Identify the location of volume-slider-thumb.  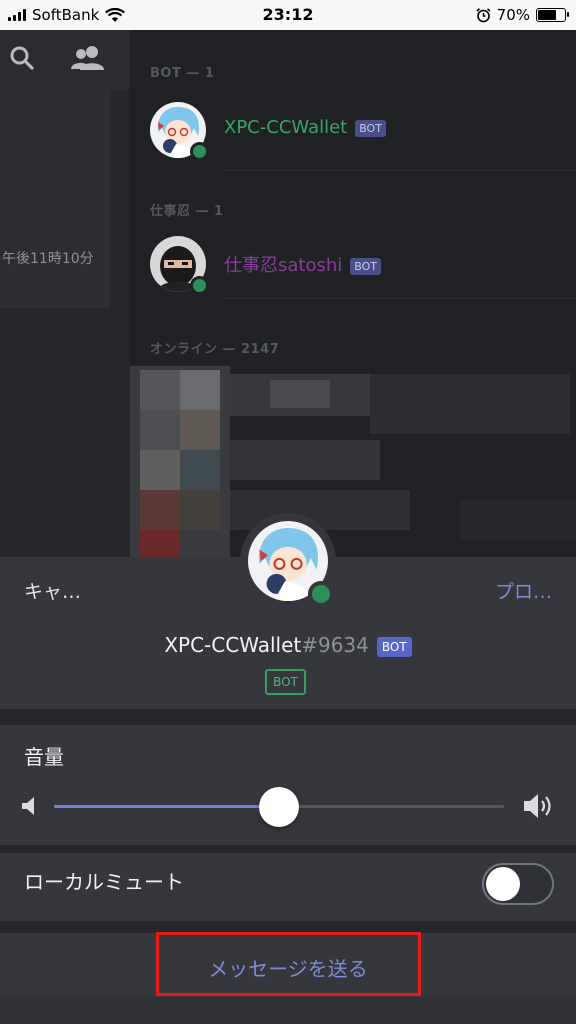
(279, 807).